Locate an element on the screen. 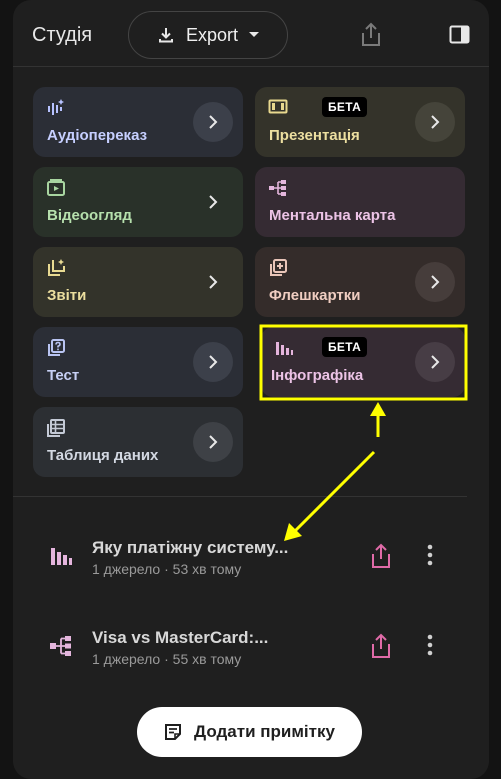 The image size is (501, 779). studio-title: Студія is located at coordinates (62, 35).